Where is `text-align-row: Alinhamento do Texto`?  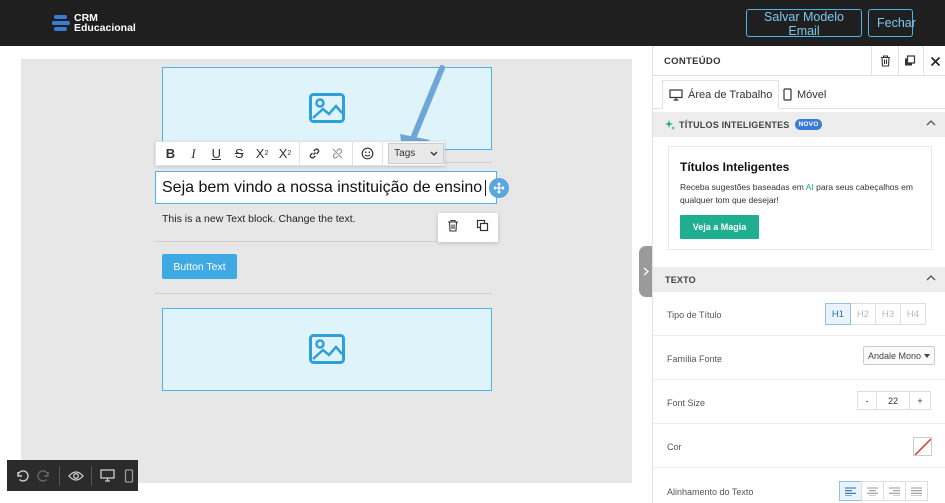 text-align-row: Alinhamento do Texto is located at coordinates (799, 485).